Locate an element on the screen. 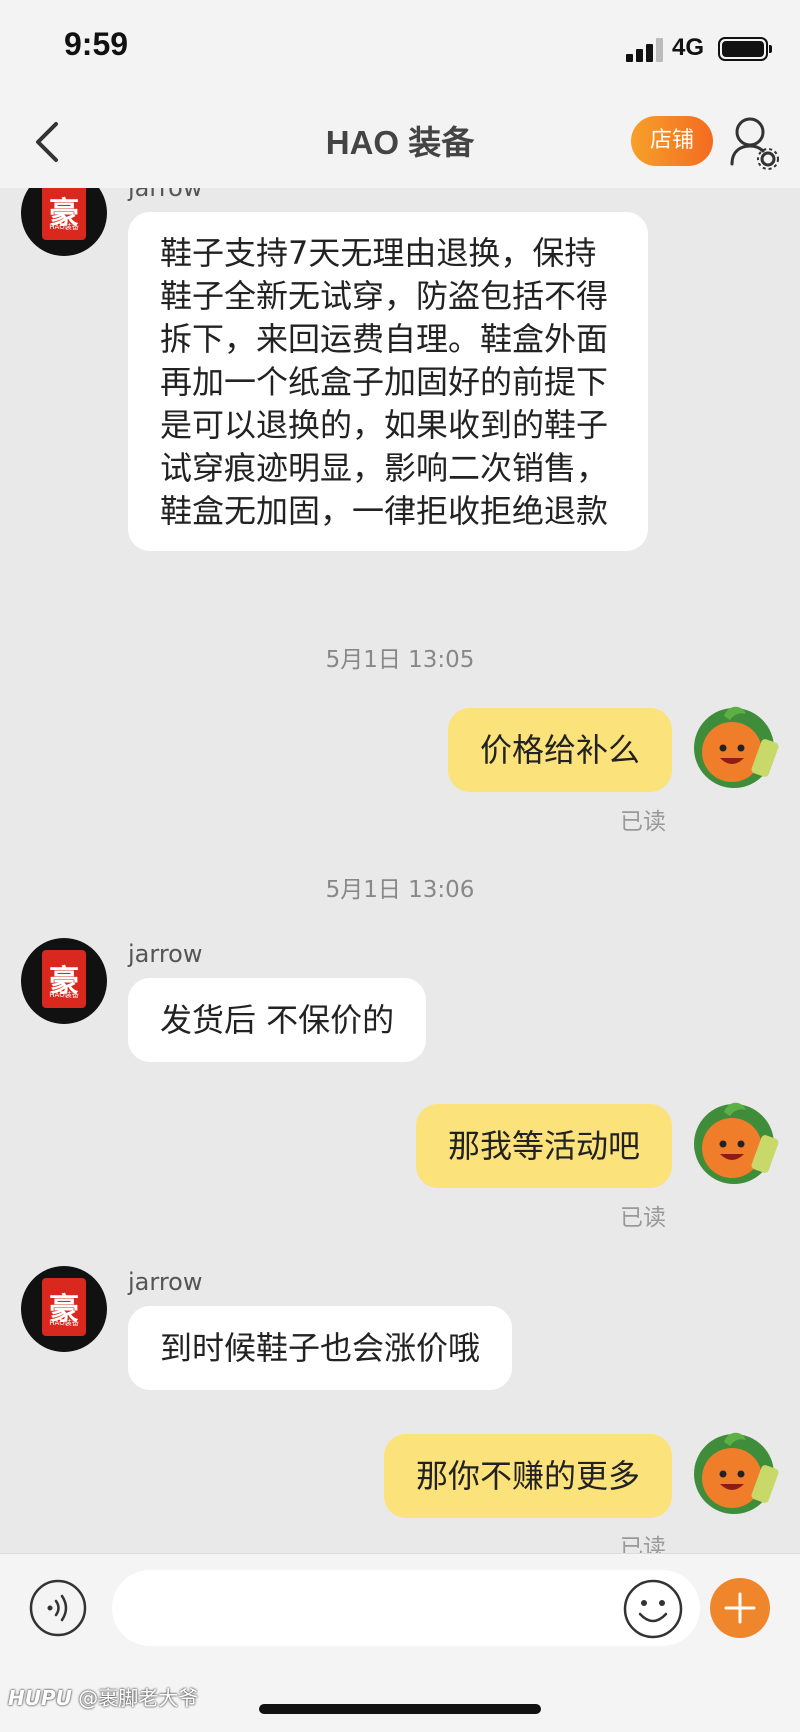 This screenshot has width=800, height=1732. status-bar: 9:59 4G is located at coordinates (400, 48).